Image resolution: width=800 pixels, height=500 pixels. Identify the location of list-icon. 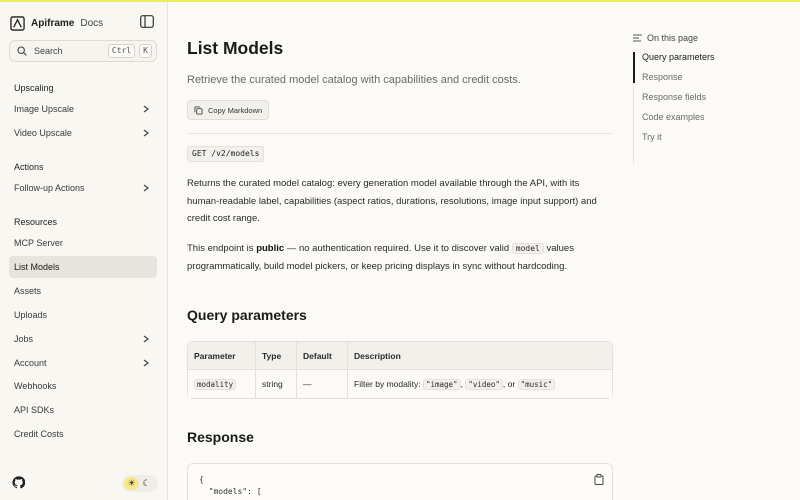
(637, 38).